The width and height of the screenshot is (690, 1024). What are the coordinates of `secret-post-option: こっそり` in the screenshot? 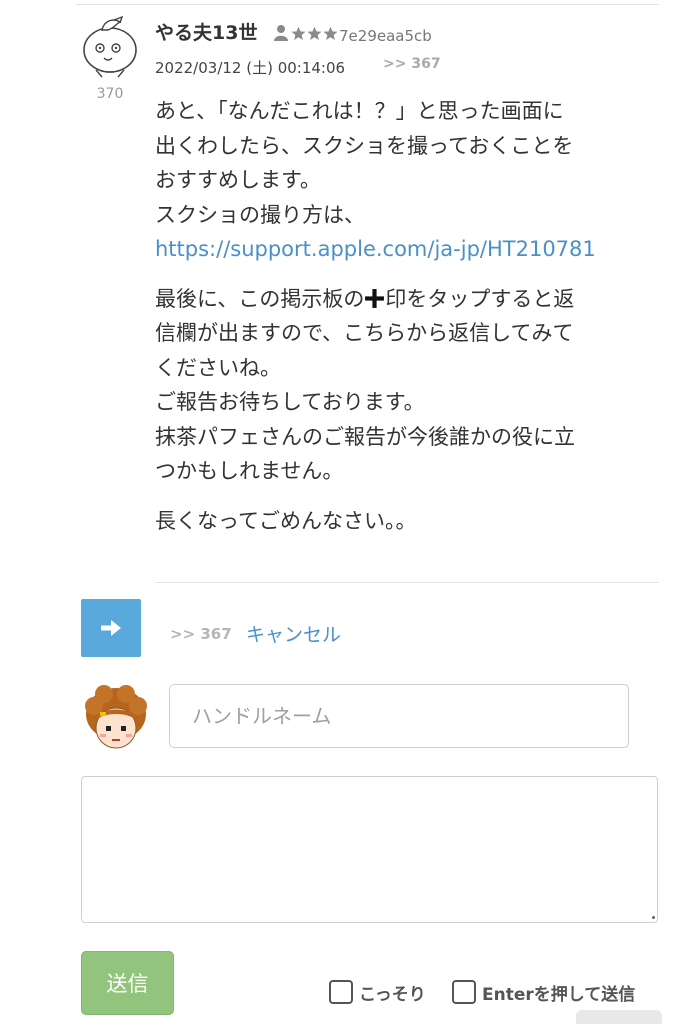 It's located at (377, 992).